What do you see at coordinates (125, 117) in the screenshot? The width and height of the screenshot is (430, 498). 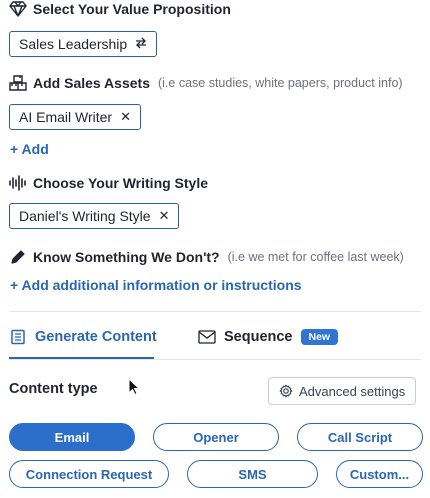 I see `remove-asset-icon: ✕` at bounding box center [125, 117].